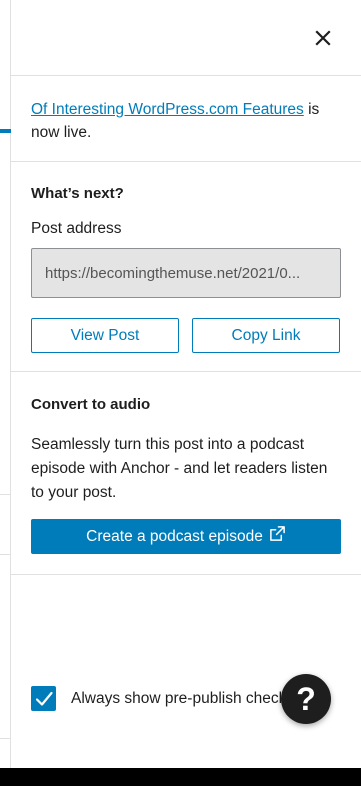 Image resolution: width=361 pixels, height=786 pixels. I want to click on convert-audio-heading: Convert to audio, so click(91, 404).